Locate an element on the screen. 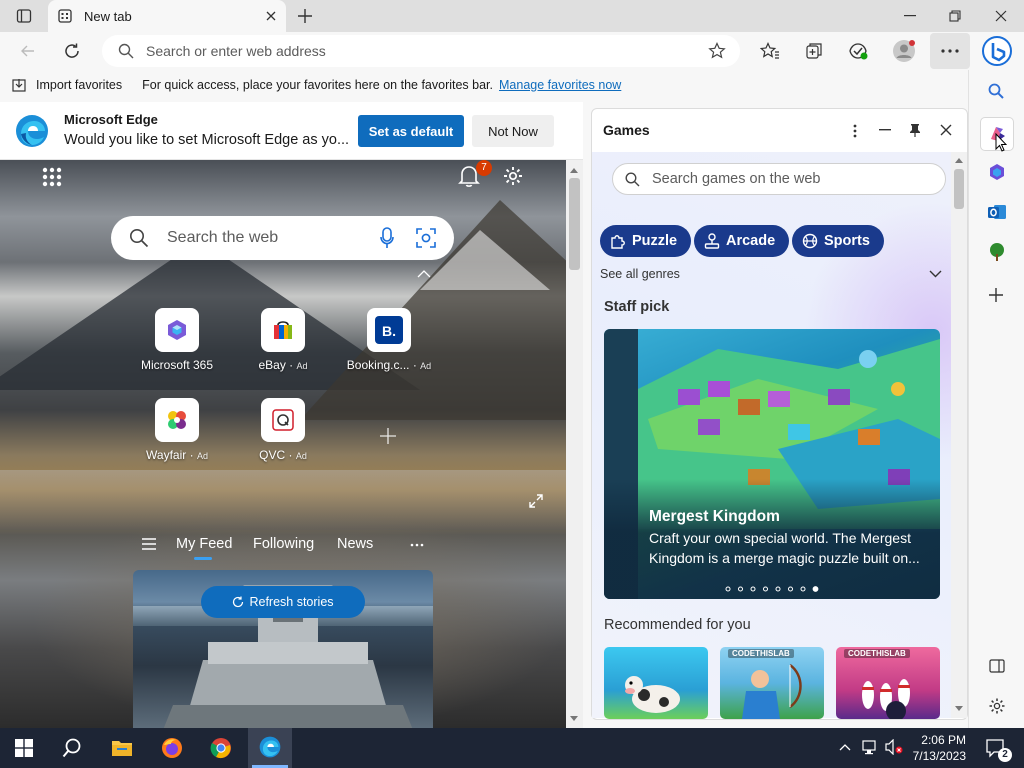  clock-date: 7/13/2023 is located at coordinates (938, 756).